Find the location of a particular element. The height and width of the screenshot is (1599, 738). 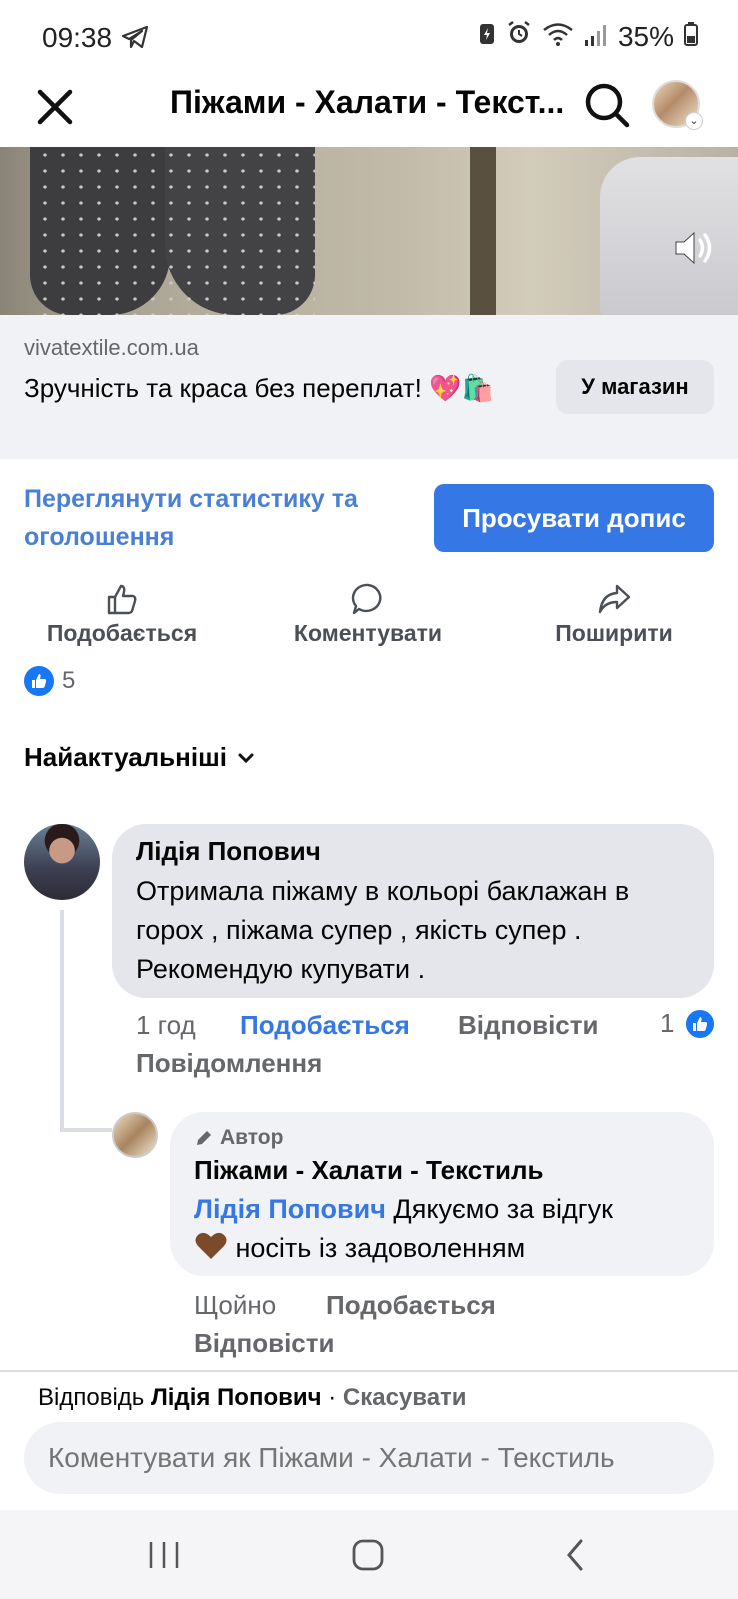

thumbs-up-icon is located at coordinates (122, 599).